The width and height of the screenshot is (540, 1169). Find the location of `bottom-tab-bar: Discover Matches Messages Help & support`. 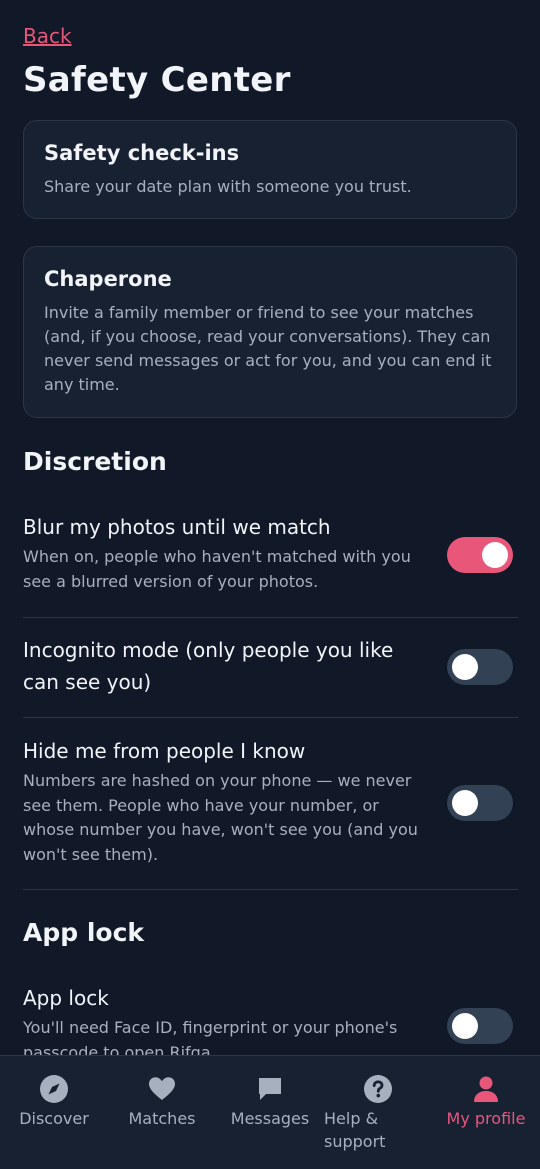

bottom-tab-bar: Discover Matches Messages Help & support is located at coordinates (270, 1112).